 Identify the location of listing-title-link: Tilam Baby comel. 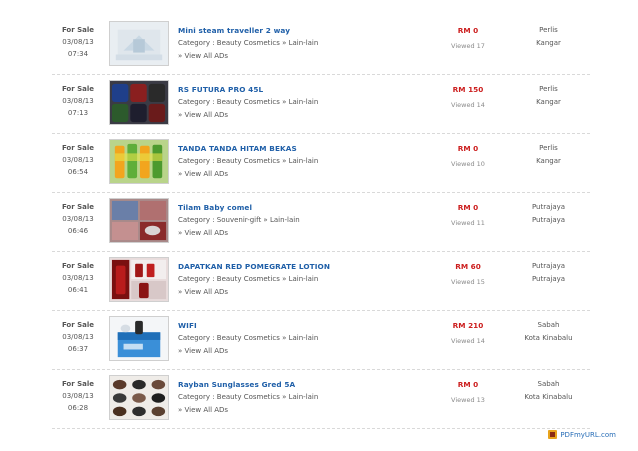
(273, 207).